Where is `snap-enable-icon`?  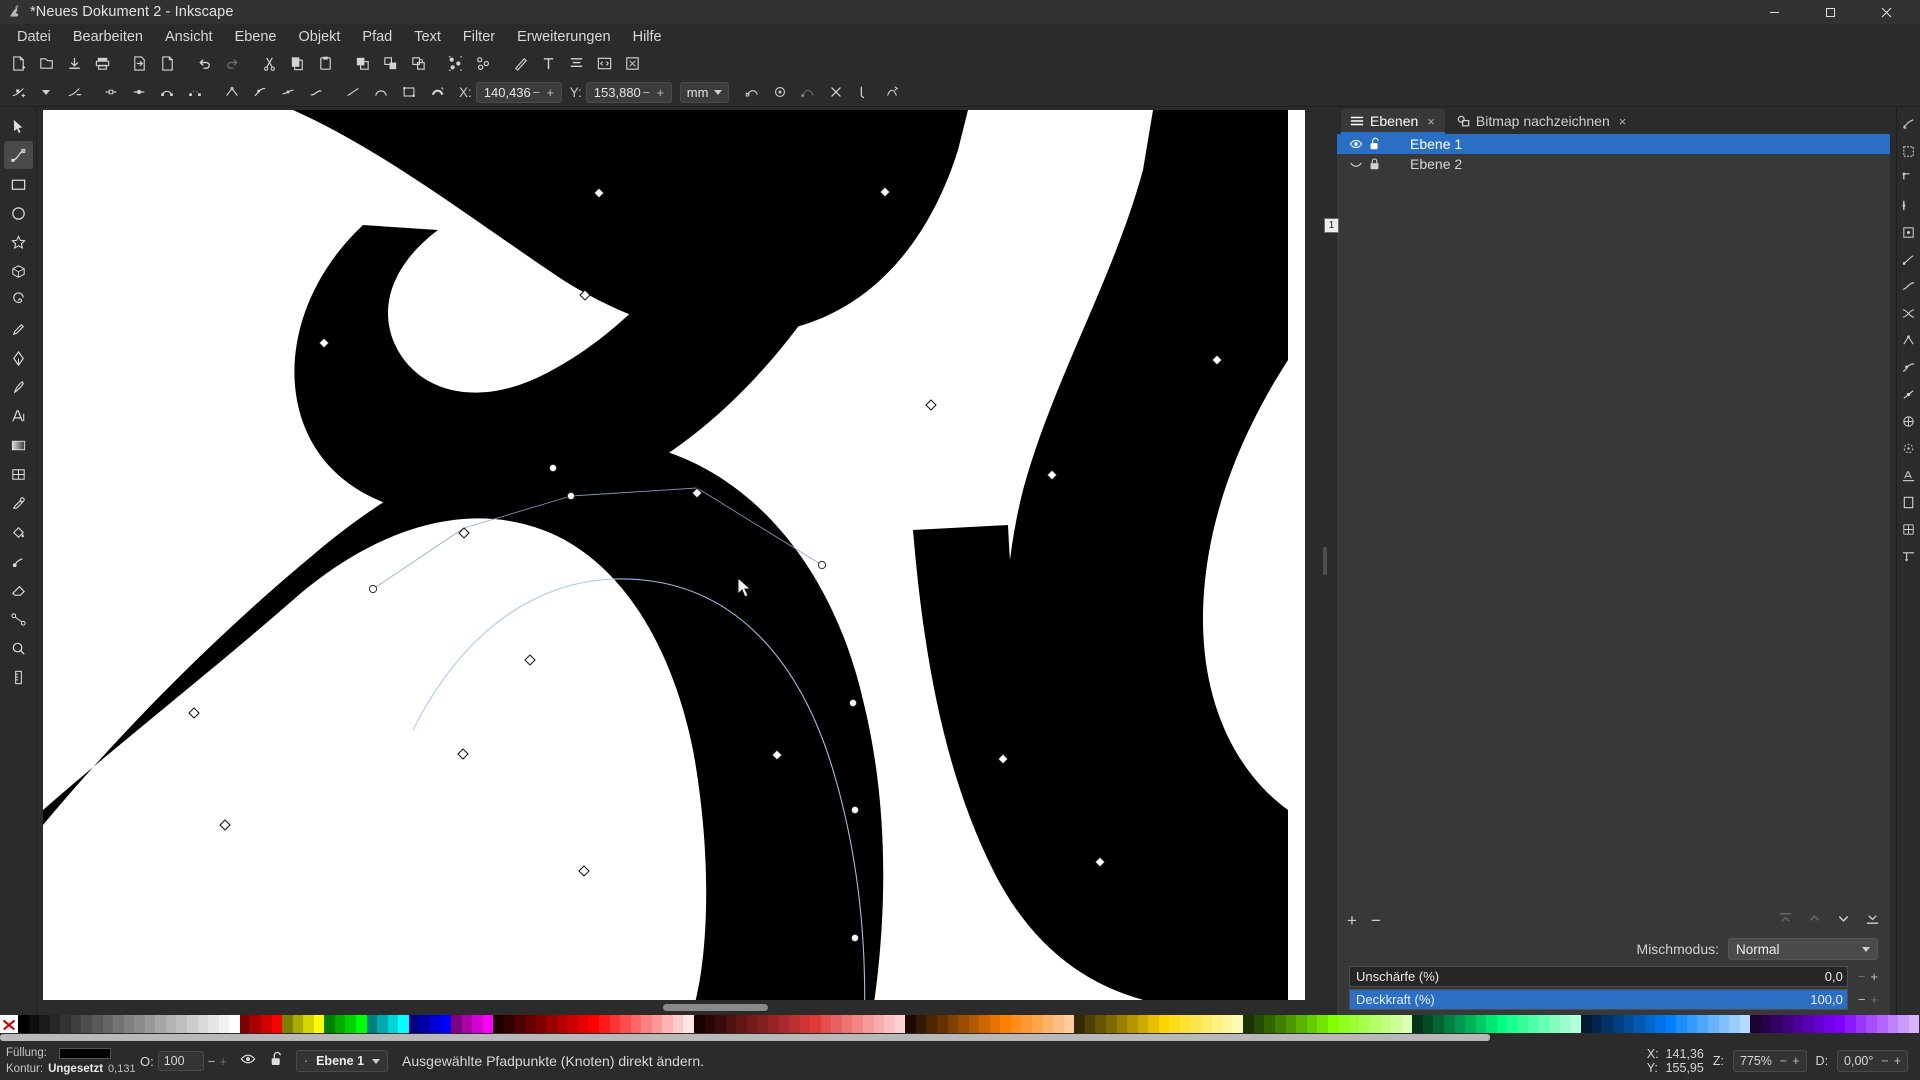 snap-enable-icon is located at coordinates (1909, 124).